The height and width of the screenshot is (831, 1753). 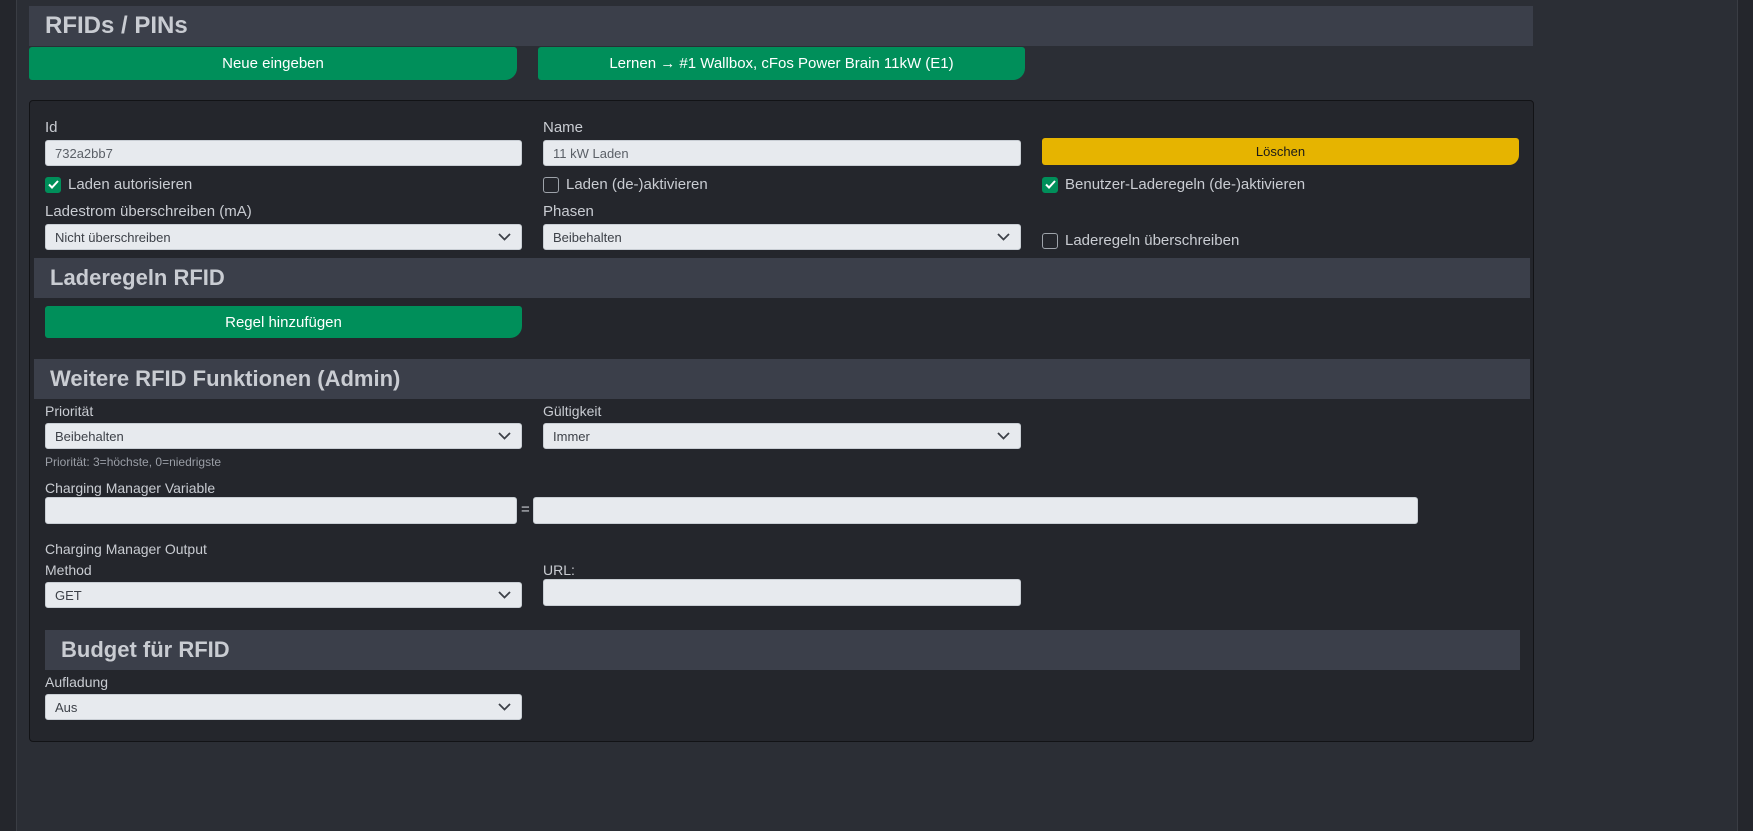 What do you see at coordinates (89, 436) in the screenshot?
I see `priority-select-value: Beibehalten` at bounding box center [89, 436].